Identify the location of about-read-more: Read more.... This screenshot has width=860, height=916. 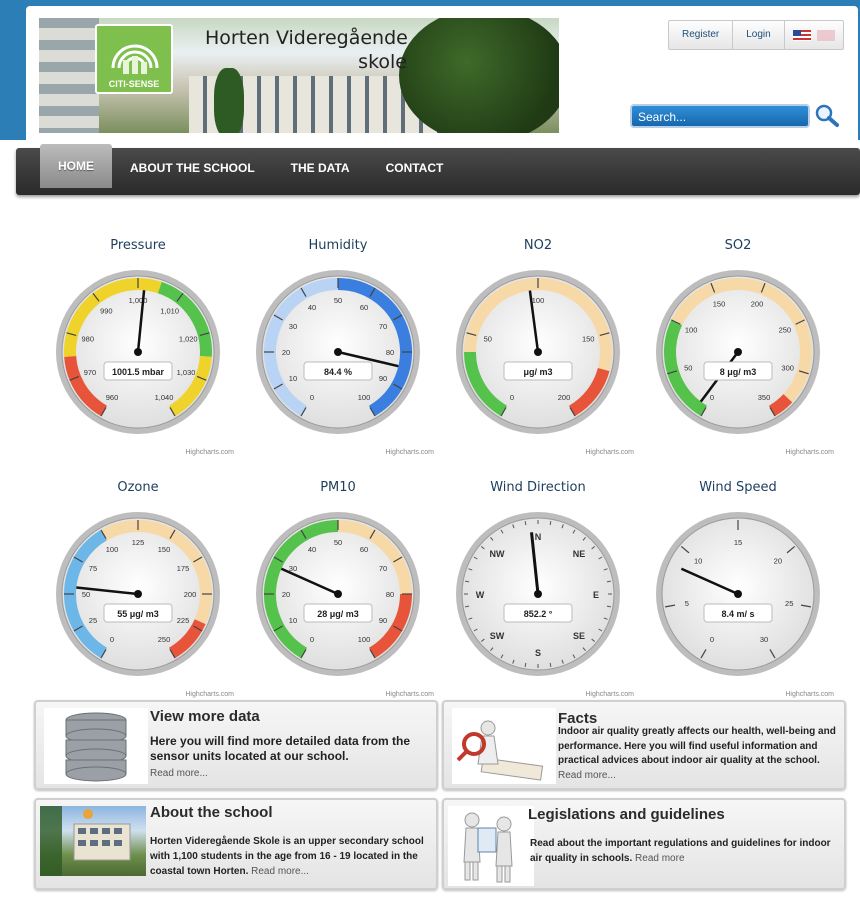
(280, 871).